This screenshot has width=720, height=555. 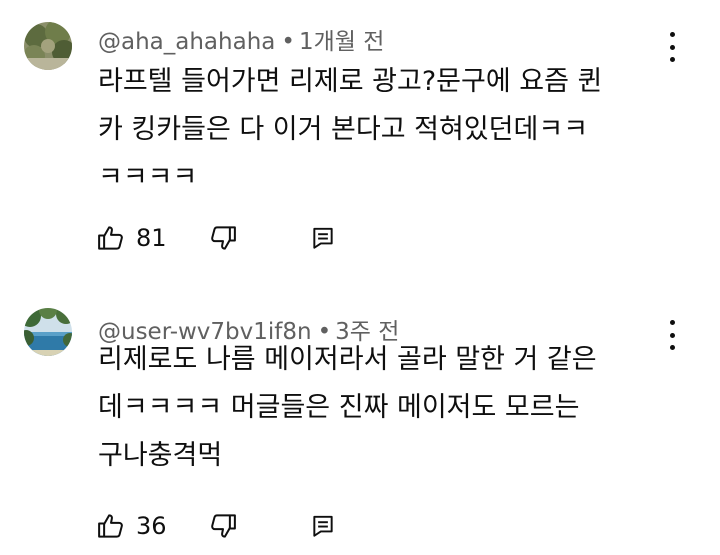 I want to click on comment-meta: @aha_ahahaha • 1개월 전, so click(x=241, y=39).